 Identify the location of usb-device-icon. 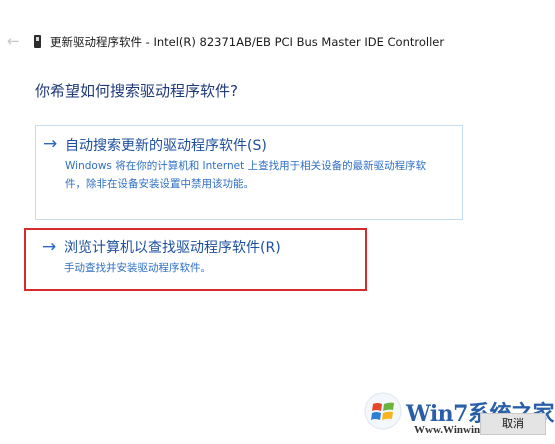
(37, 41).